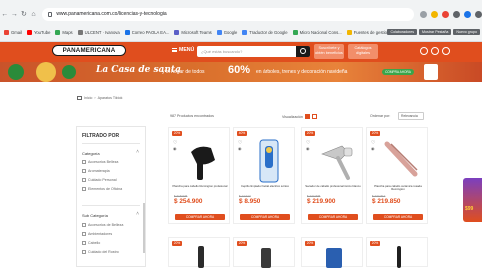 Image resolution: width=482 pixels, height=268 pixels. What do you see at coordinates (144, 228) in the screenshot?
I see `sidebar-scrollbar` at bounding box center [144, 228].